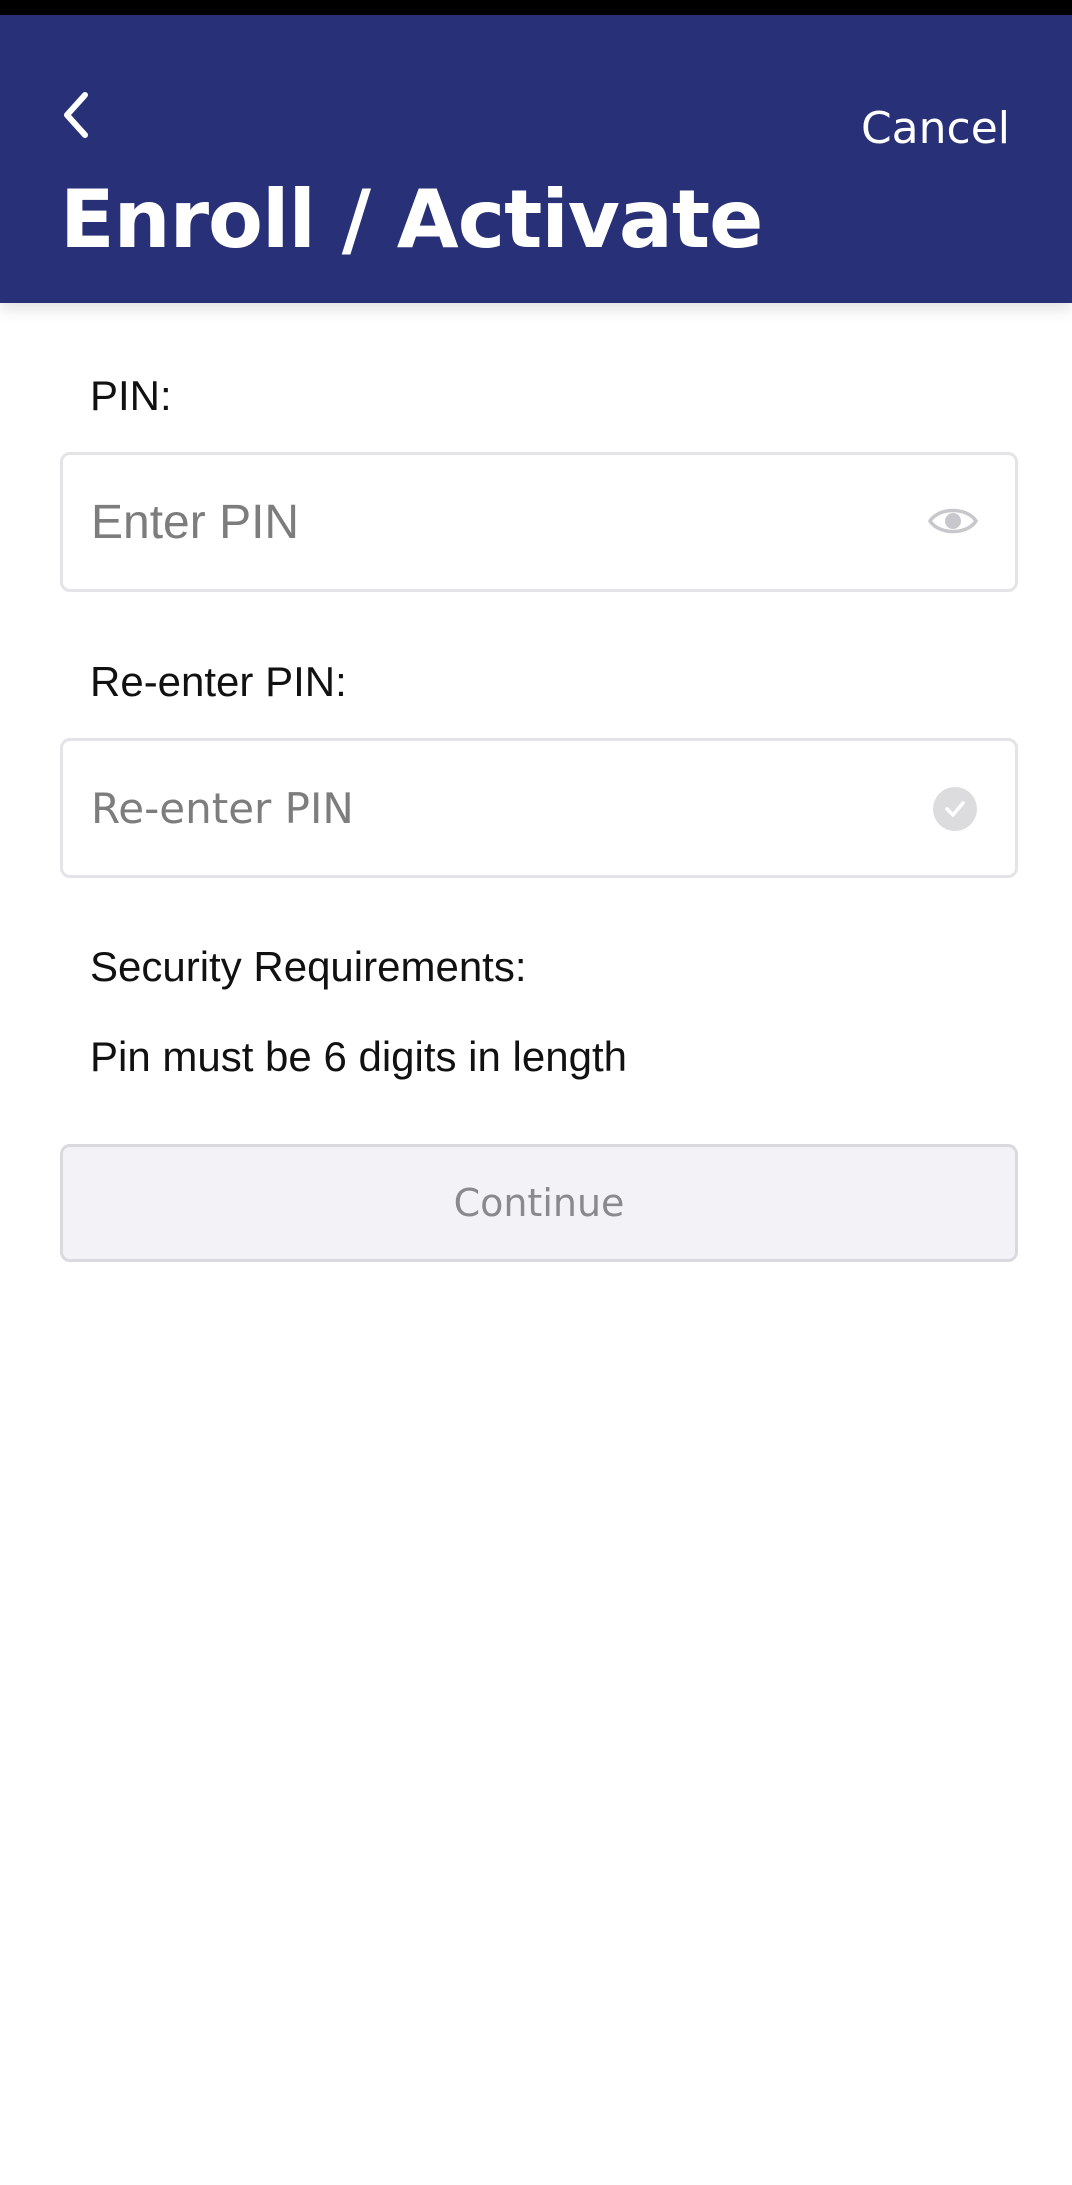 This screenshot has width=1072, height=2185. I want to click on repin-label: Re-enter PIN:, so click(218, 681).